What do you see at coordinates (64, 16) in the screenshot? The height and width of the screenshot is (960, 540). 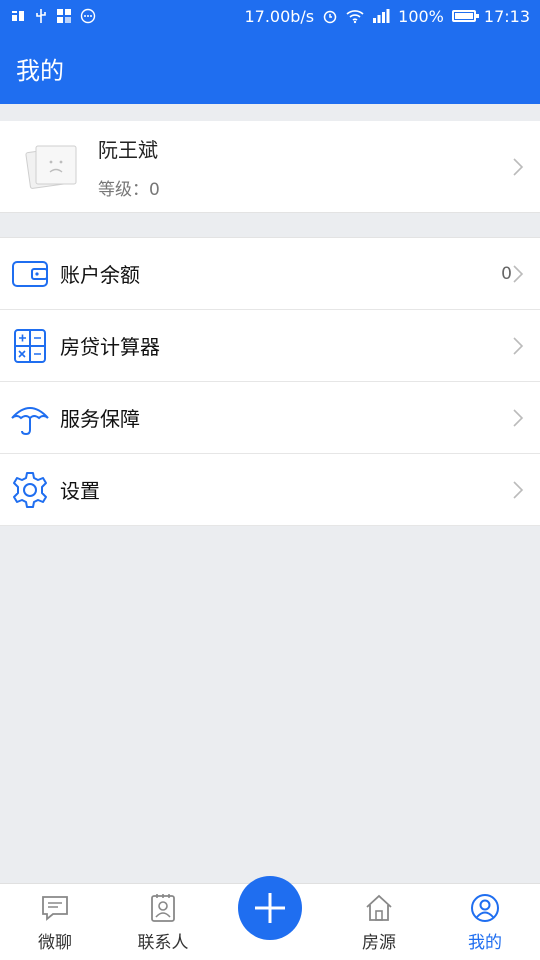 I see `grid-icon` at bounding box center [64, 16].